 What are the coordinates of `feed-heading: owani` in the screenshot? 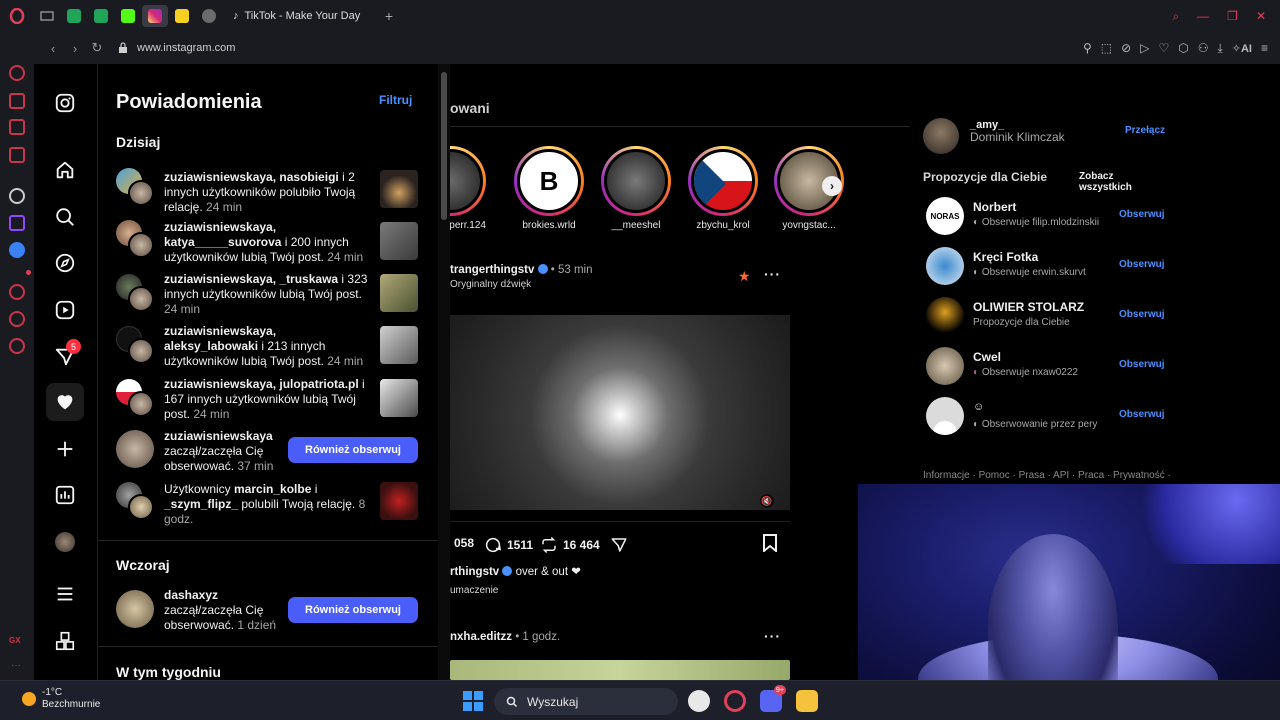 It's located at (470, 108).